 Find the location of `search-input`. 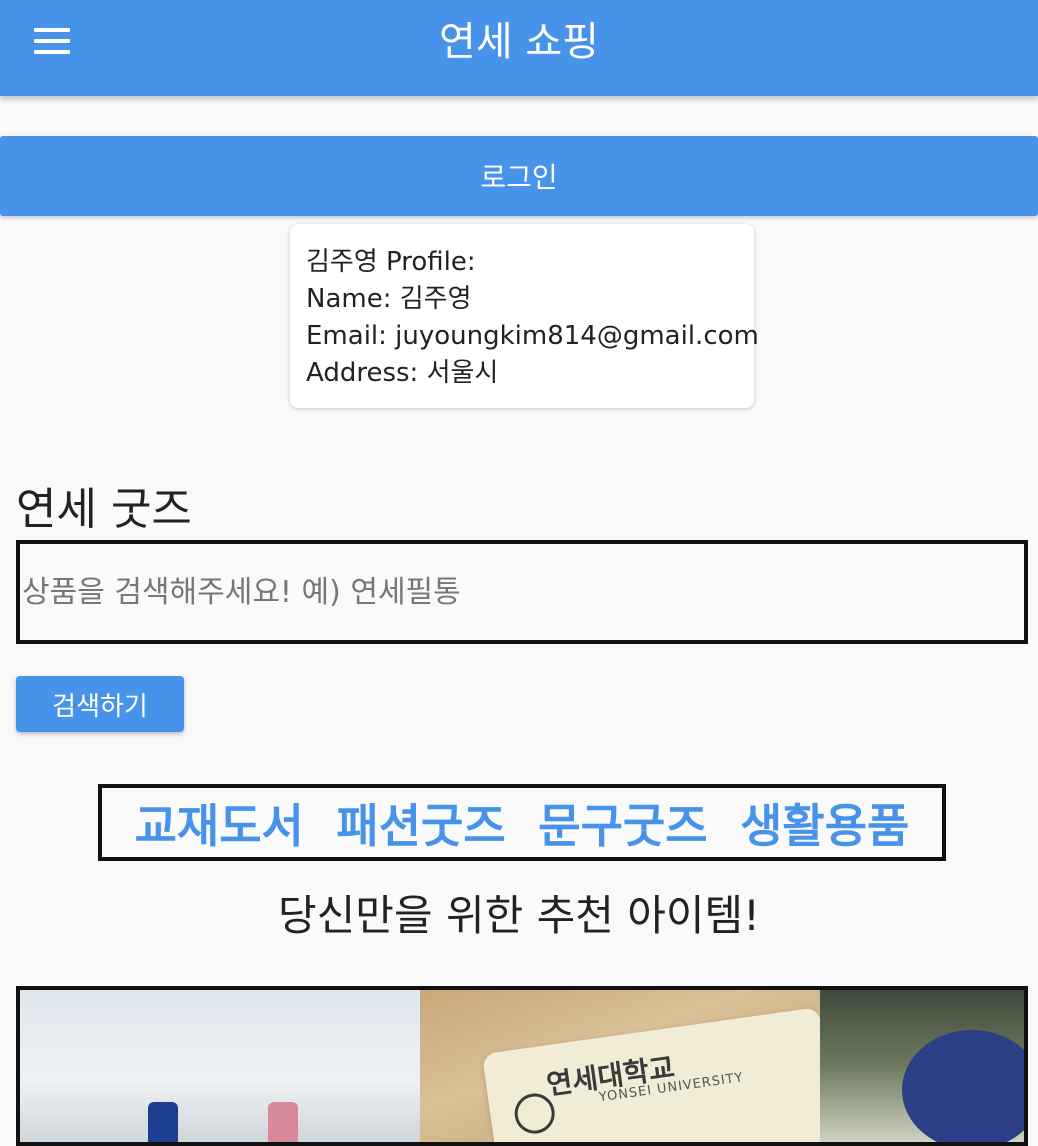

search-input is located at coordinates (522, 592).